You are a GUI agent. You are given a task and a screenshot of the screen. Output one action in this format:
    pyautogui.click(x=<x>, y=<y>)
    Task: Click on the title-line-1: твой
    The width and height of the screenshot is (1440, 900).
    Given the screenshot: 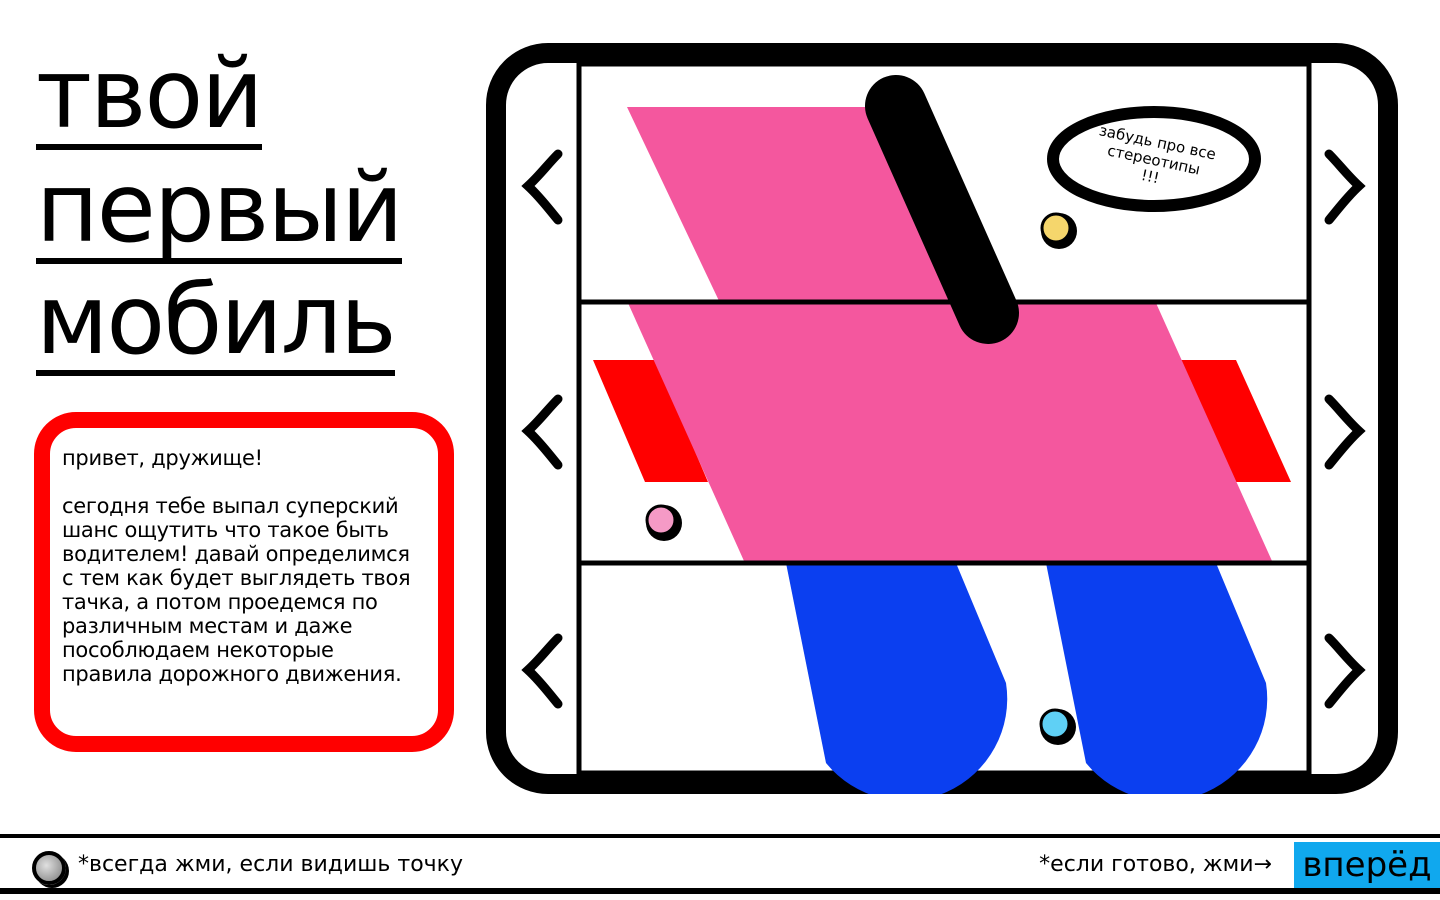 What is the action you would take?
    pyautogui.click(x=150, y=94)
    